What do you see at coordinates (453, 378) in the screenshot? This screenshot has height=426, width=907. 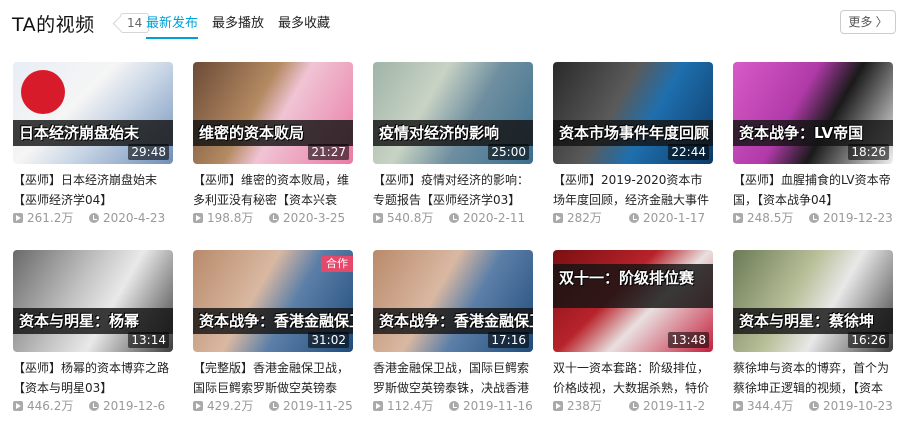 I see `video-title-link: 香港金融保卫战，国际巨鳄索罗斯做空英镑泰铢，决战香港` at bounding box center [453, 378].